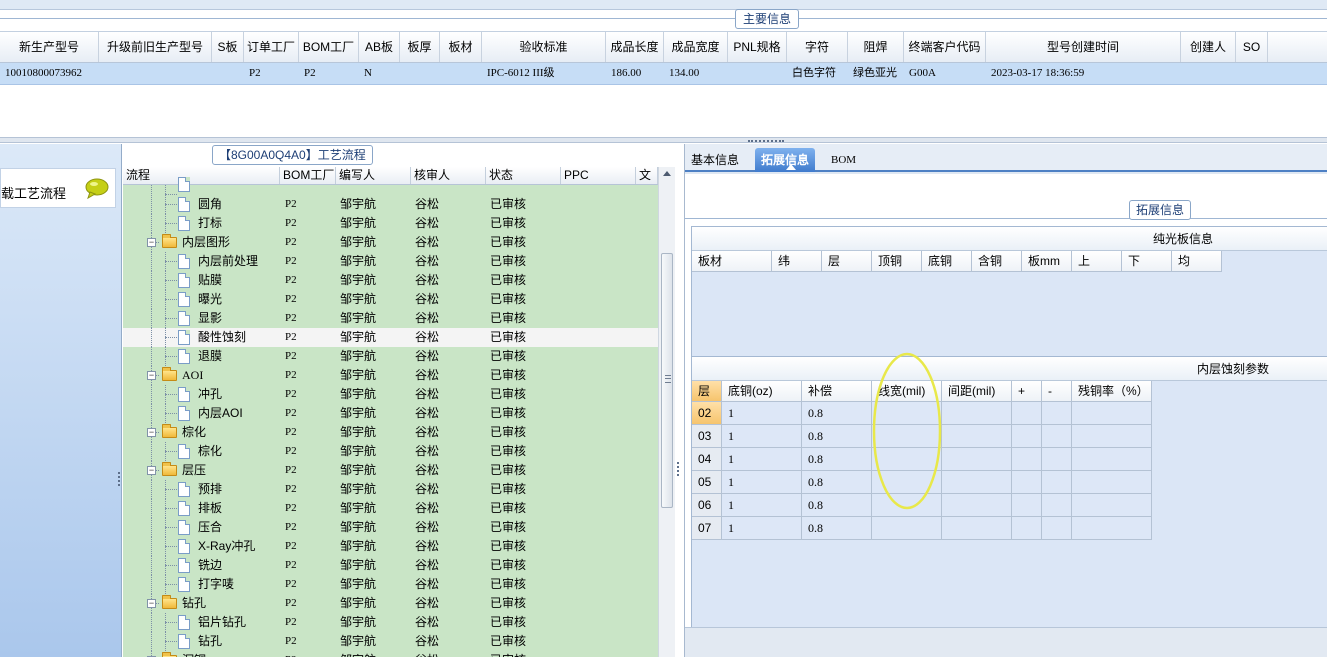 This screenshot has width=1327, height=657. Describe the element at coordinates (544, 47) in the screenshot. I see `main-col-header: 验收标准` at that location.